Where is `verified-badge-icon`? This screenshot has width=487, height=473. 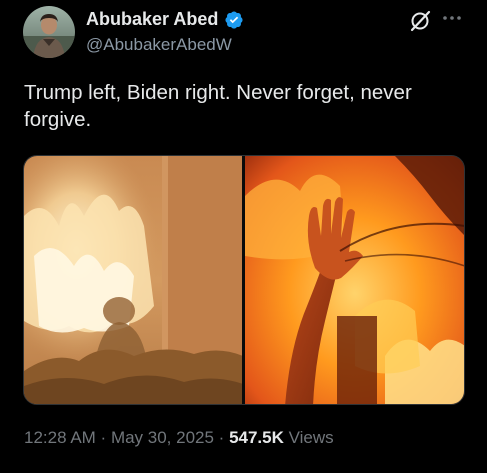
verified-badge-icon is located at coordinates (234, 20).